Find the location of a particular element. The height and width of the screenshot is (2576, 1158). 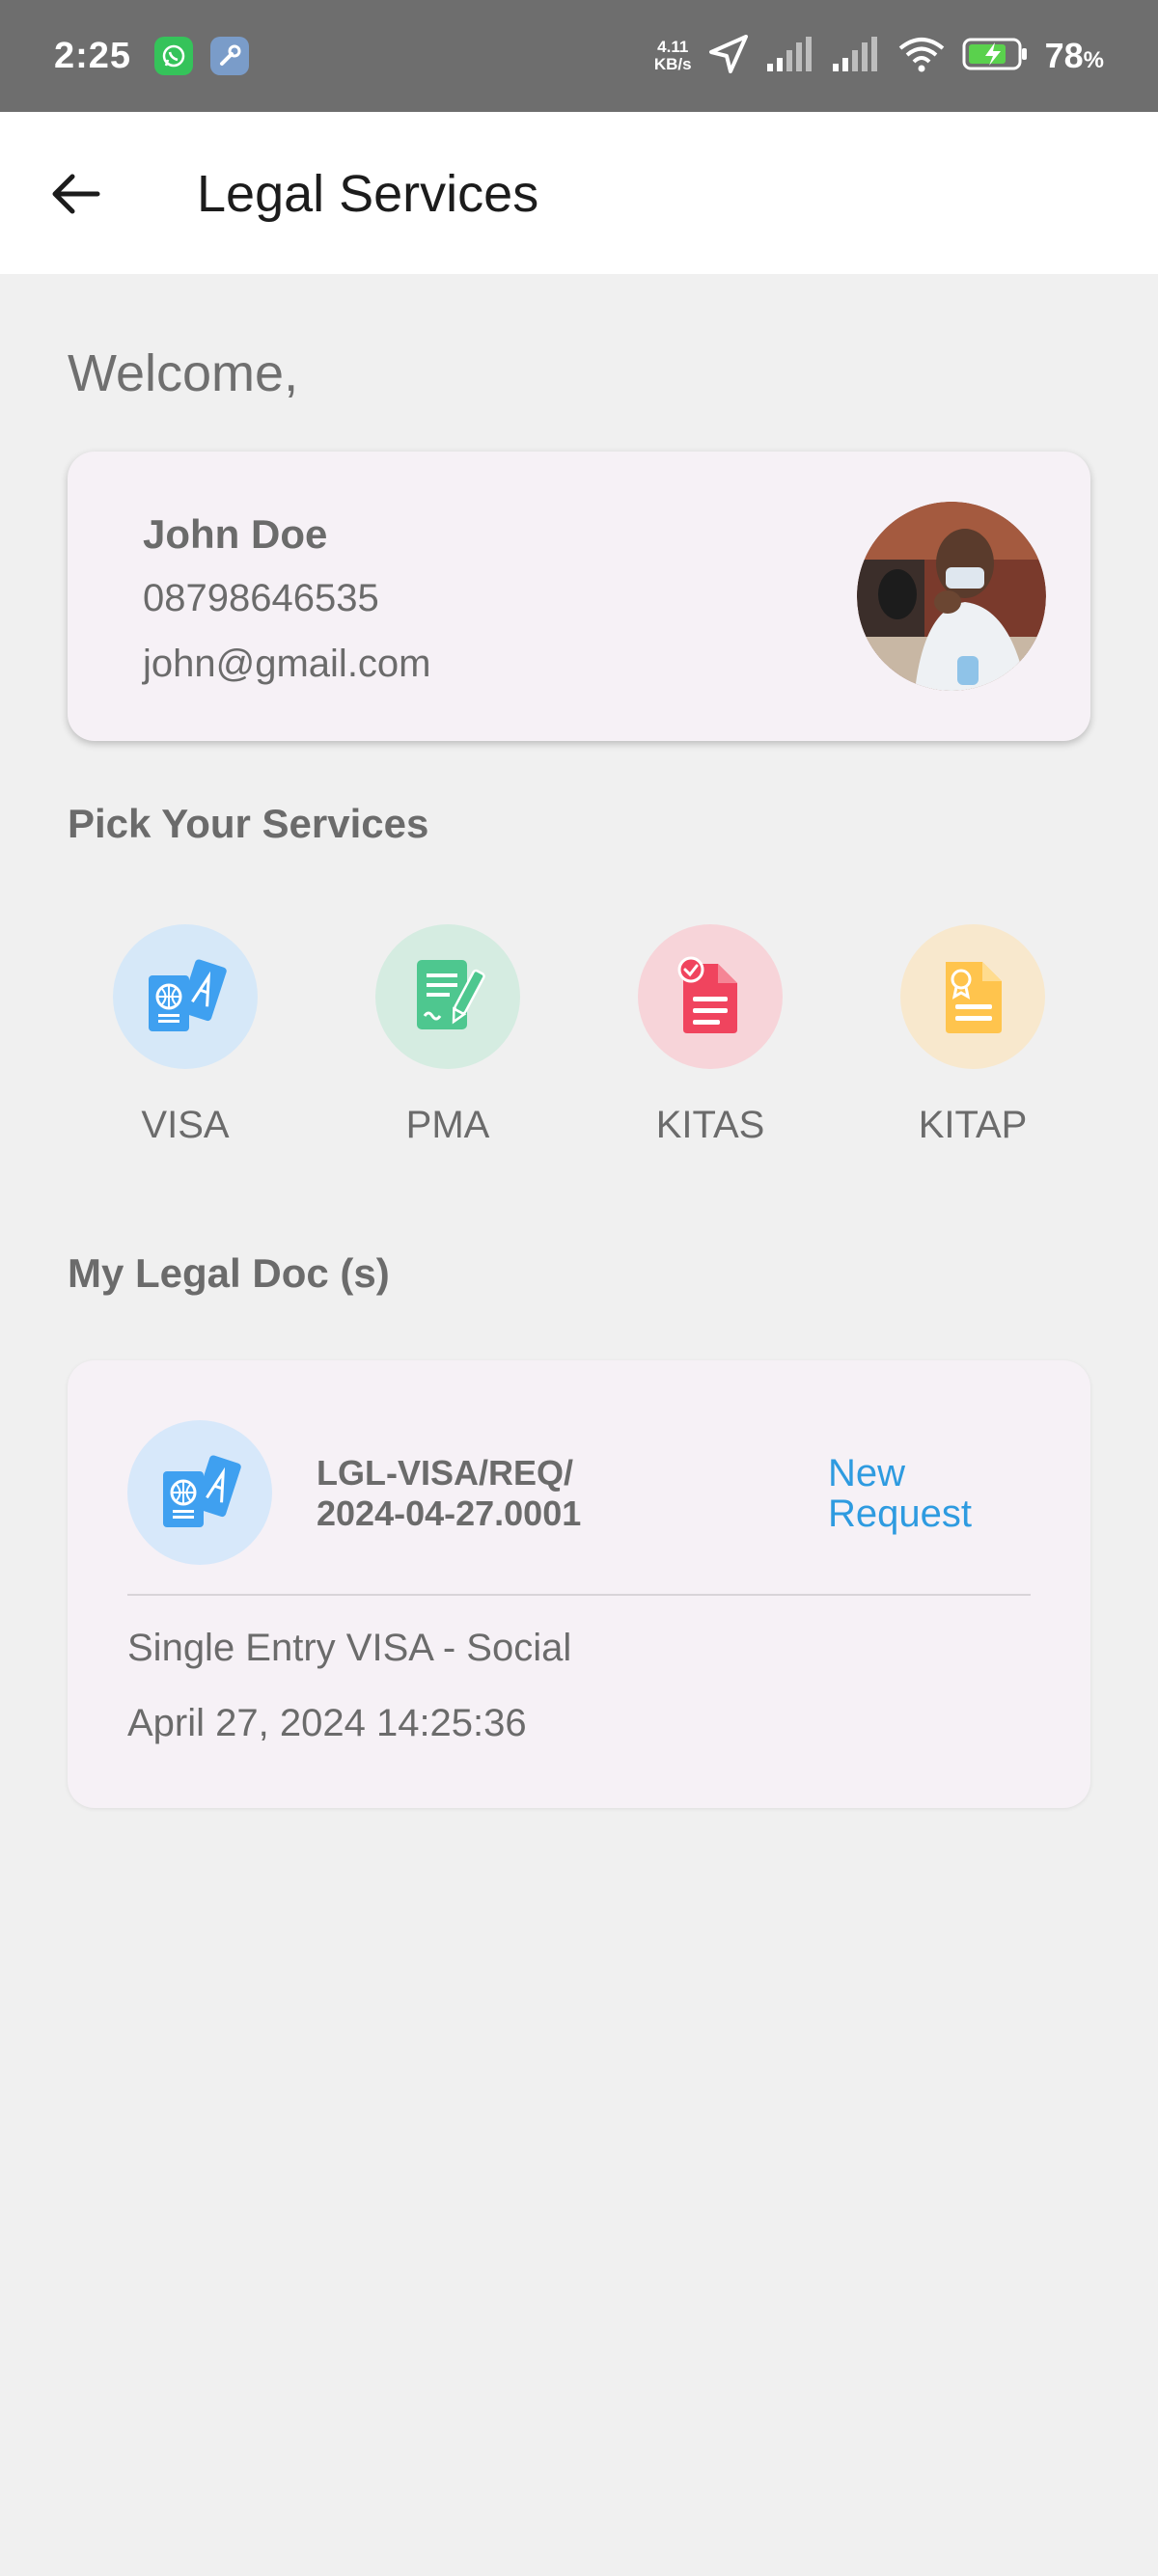

divider is located at coordinates (579, 1595).